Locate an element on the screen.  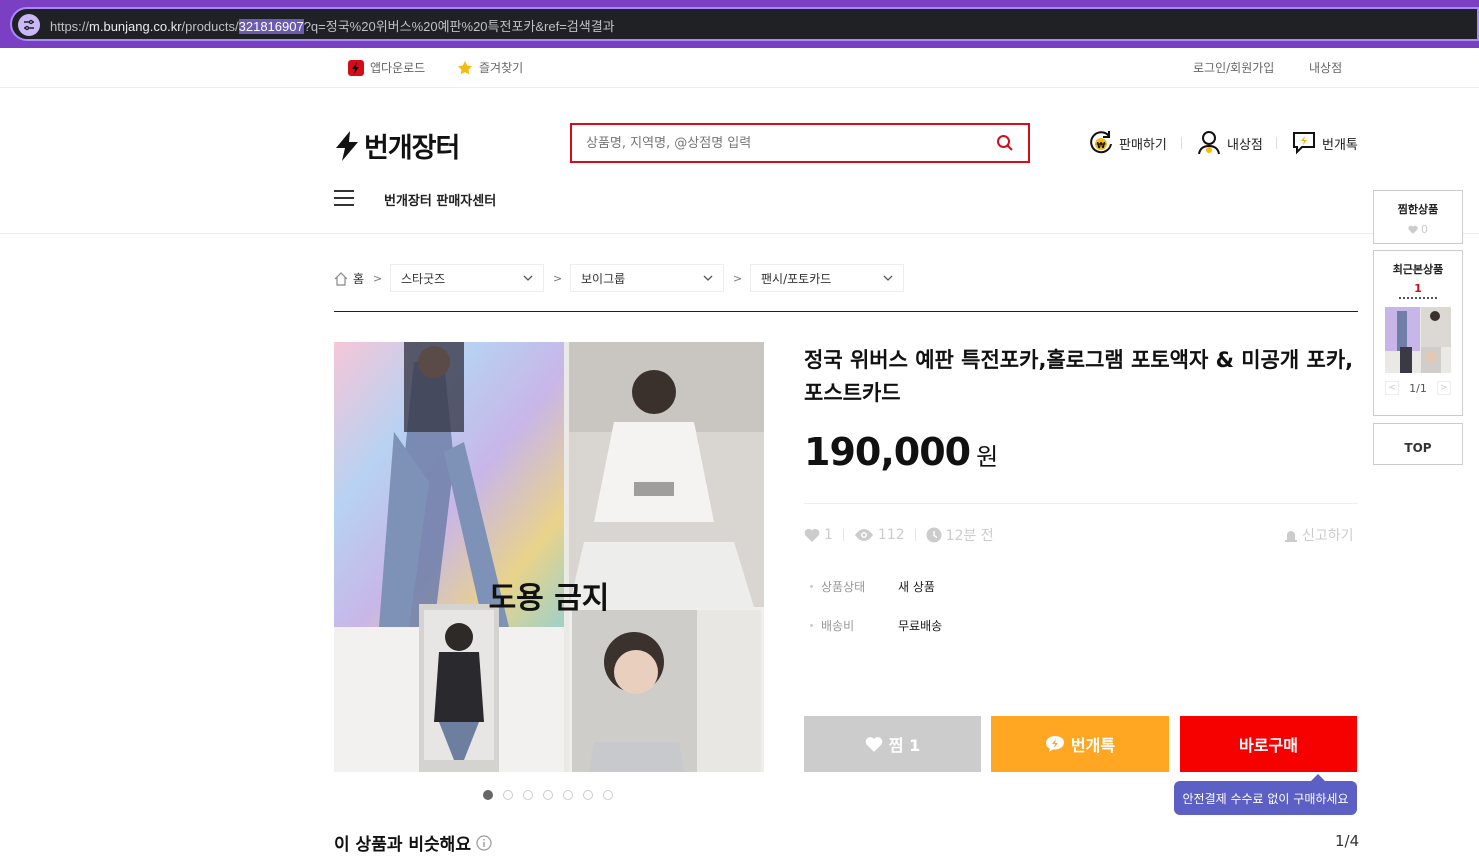
product-photo: 도용 금지 is located at coordinates (549, 557).